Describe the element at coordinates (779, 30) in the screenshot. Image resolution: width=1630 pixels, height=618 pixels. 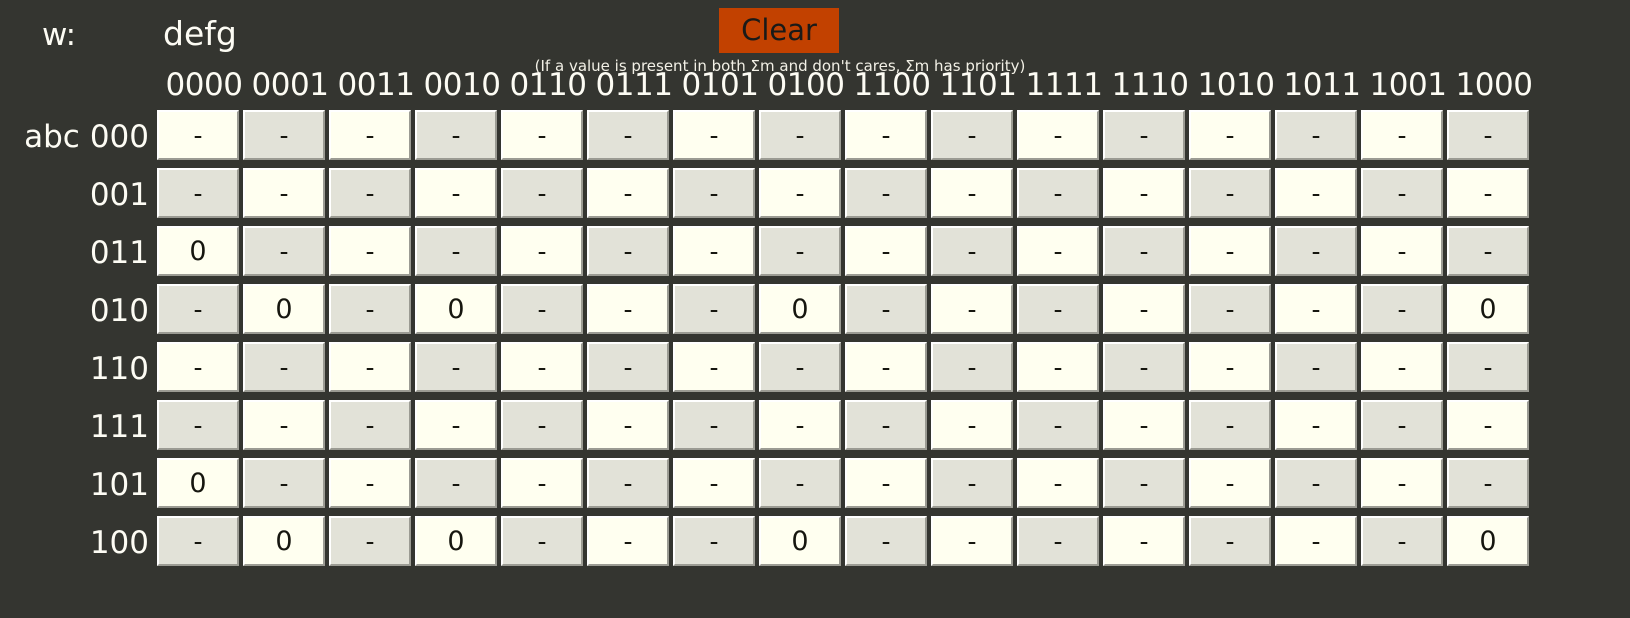
I see `clear-button: Clear` at that location.